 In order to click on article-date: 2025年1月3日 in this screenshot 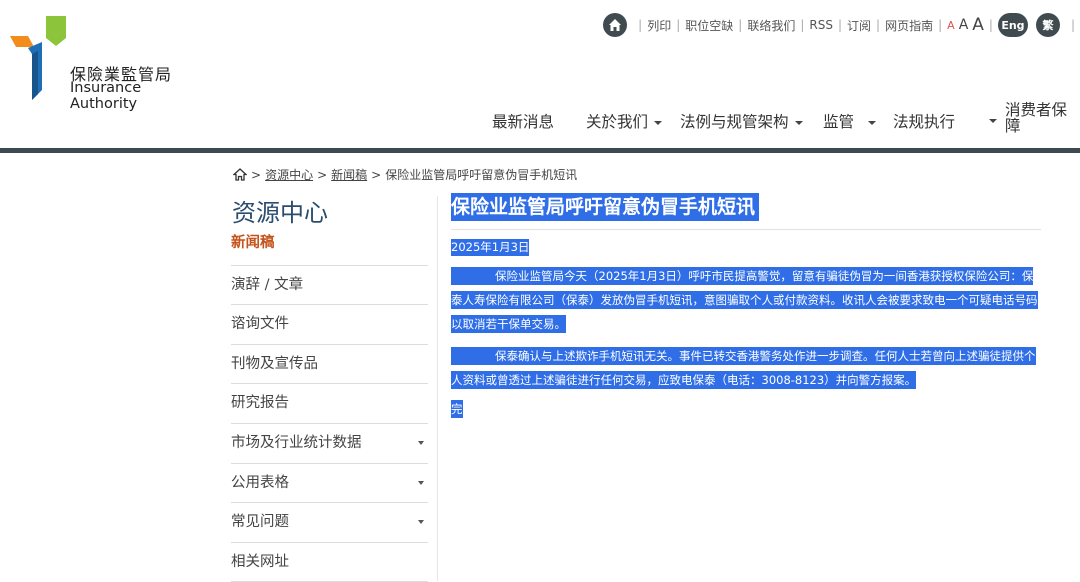, I will do `click(490, 247)`.